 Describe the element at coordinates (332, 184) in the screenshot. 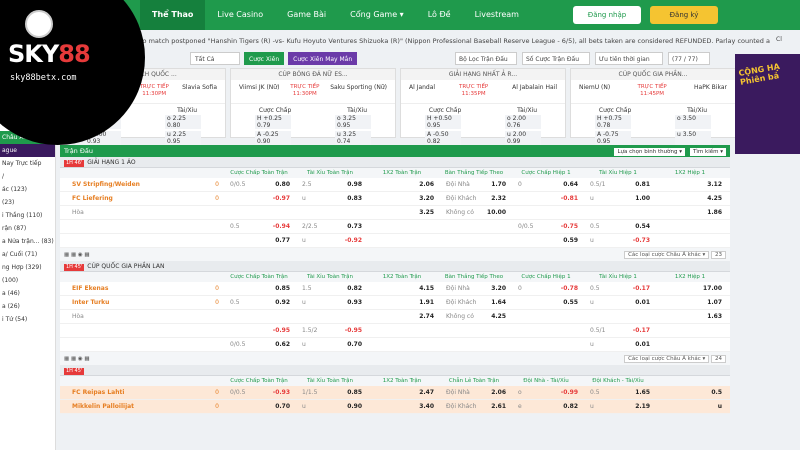

I see `odds-cell: 2.5 0.98` at that location.